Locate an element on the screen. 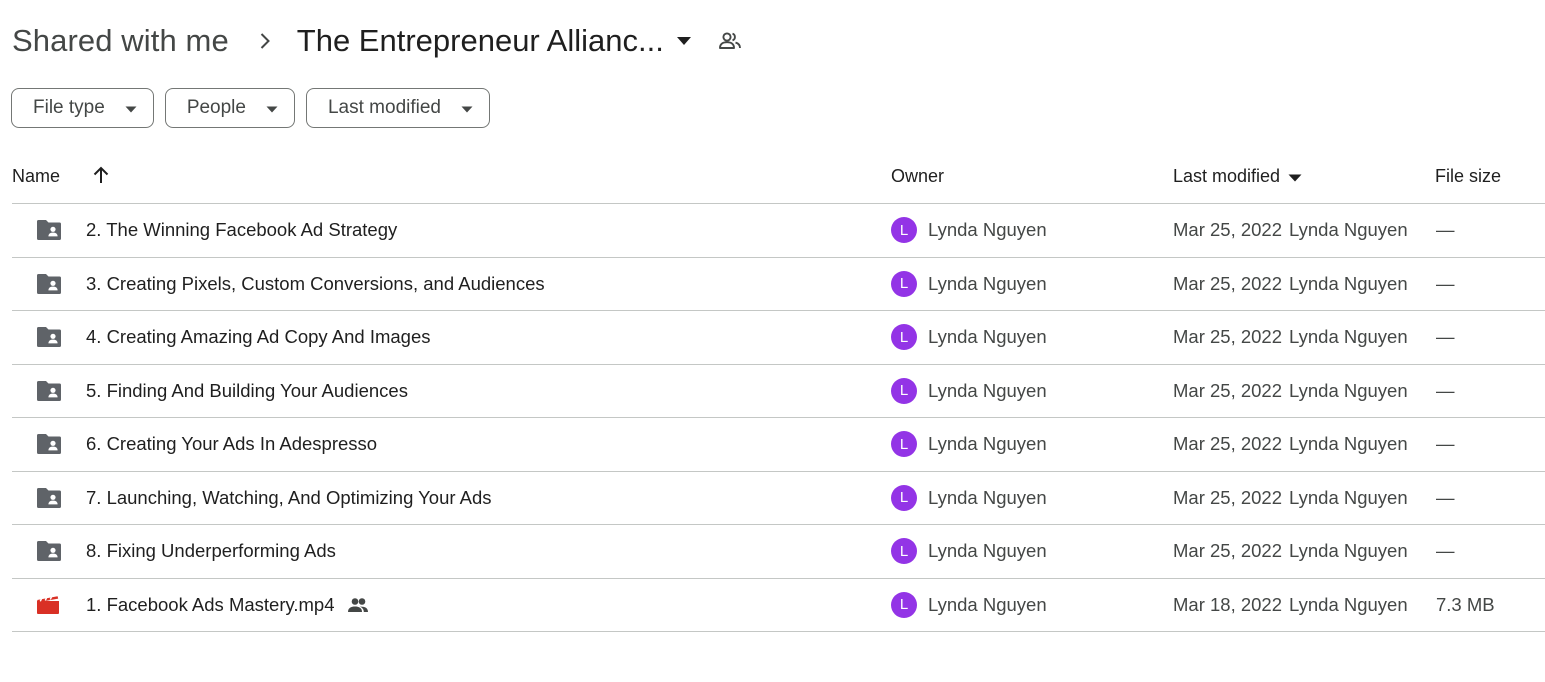  breadcrumb-shared-with-me: Shared with me is located at coordinates (120, 41).